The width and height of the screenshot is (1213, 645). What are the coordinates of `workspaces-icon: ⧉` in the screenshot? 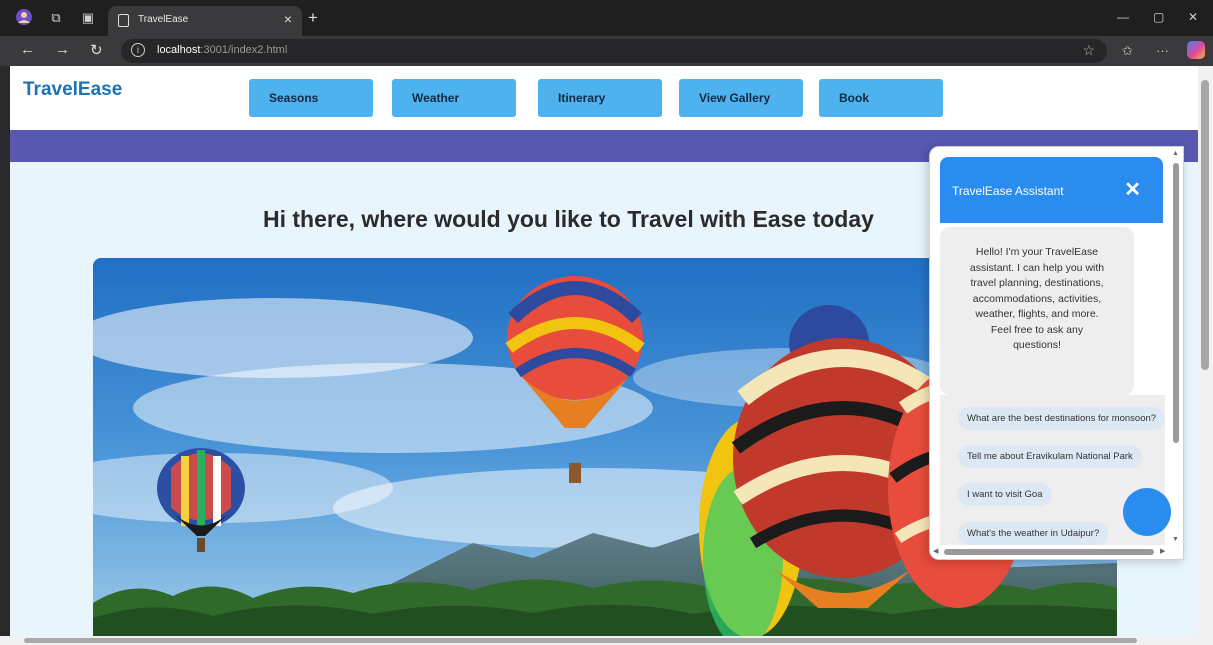 It's located at (56, 18).